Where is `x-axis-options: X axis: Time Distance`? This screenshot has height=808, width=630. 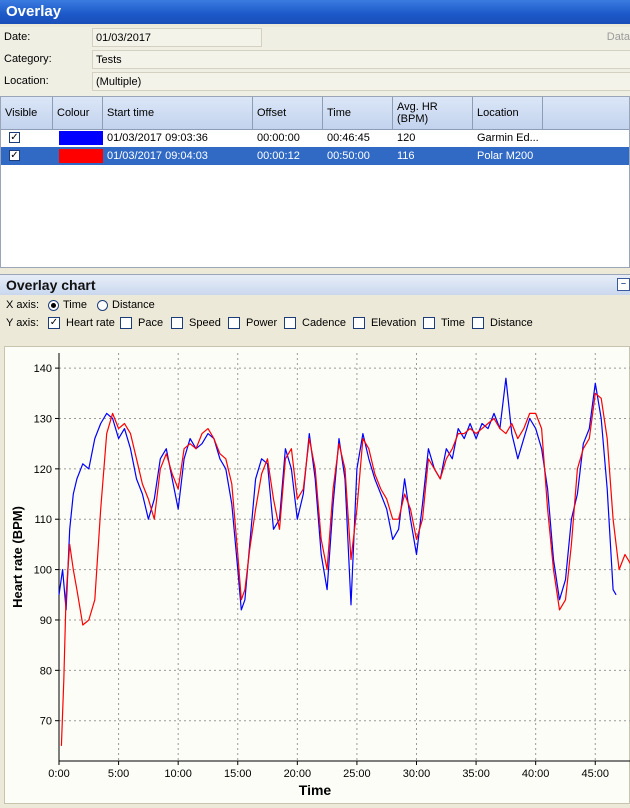 x-axis-options: X axis: Time Distance is located at coordinates (315, 306).